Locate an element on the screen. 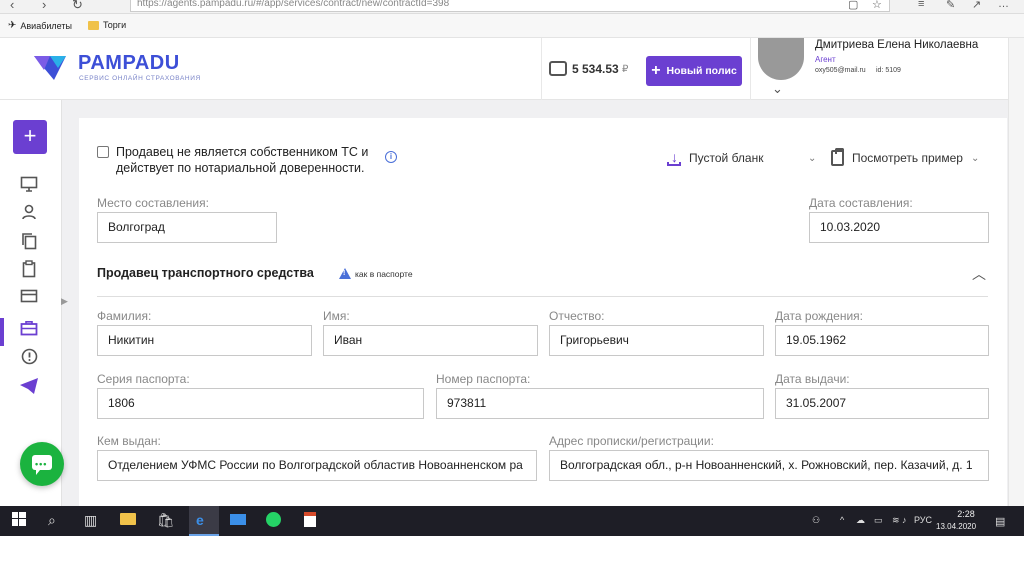  notifications-icon: ▤ is located at coordinates (1000, 521).